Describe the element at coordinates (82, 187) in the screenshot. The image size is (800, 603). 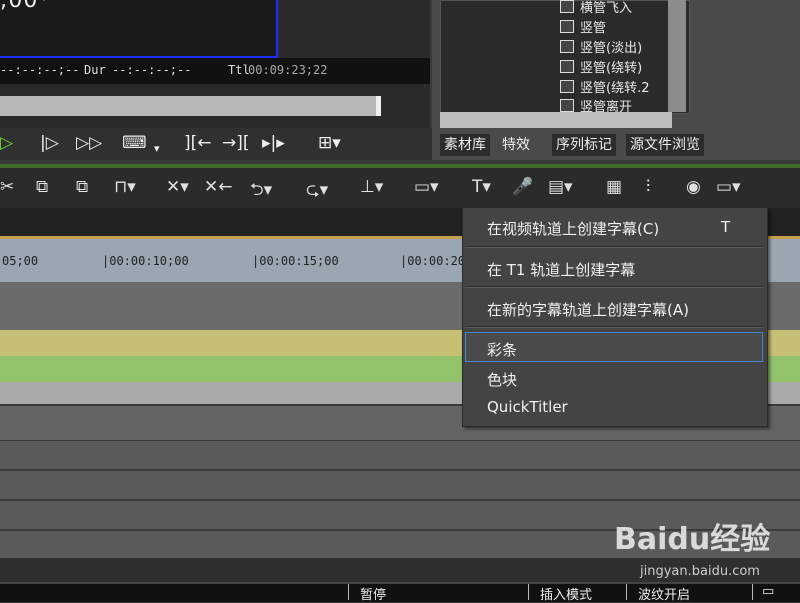
I see `paste-icon: ⧉` at that location.